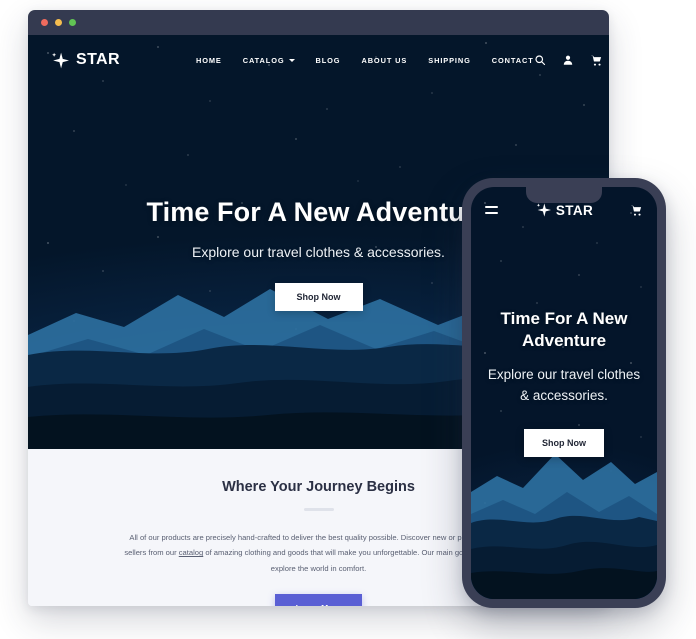 Image resolution: width=696 pixels, height=639 pixels. I want to click on desktop-navigation-bar: STAR HOME CATALOG BLOG ABOUT US SHIPPING, so click(318, 60).